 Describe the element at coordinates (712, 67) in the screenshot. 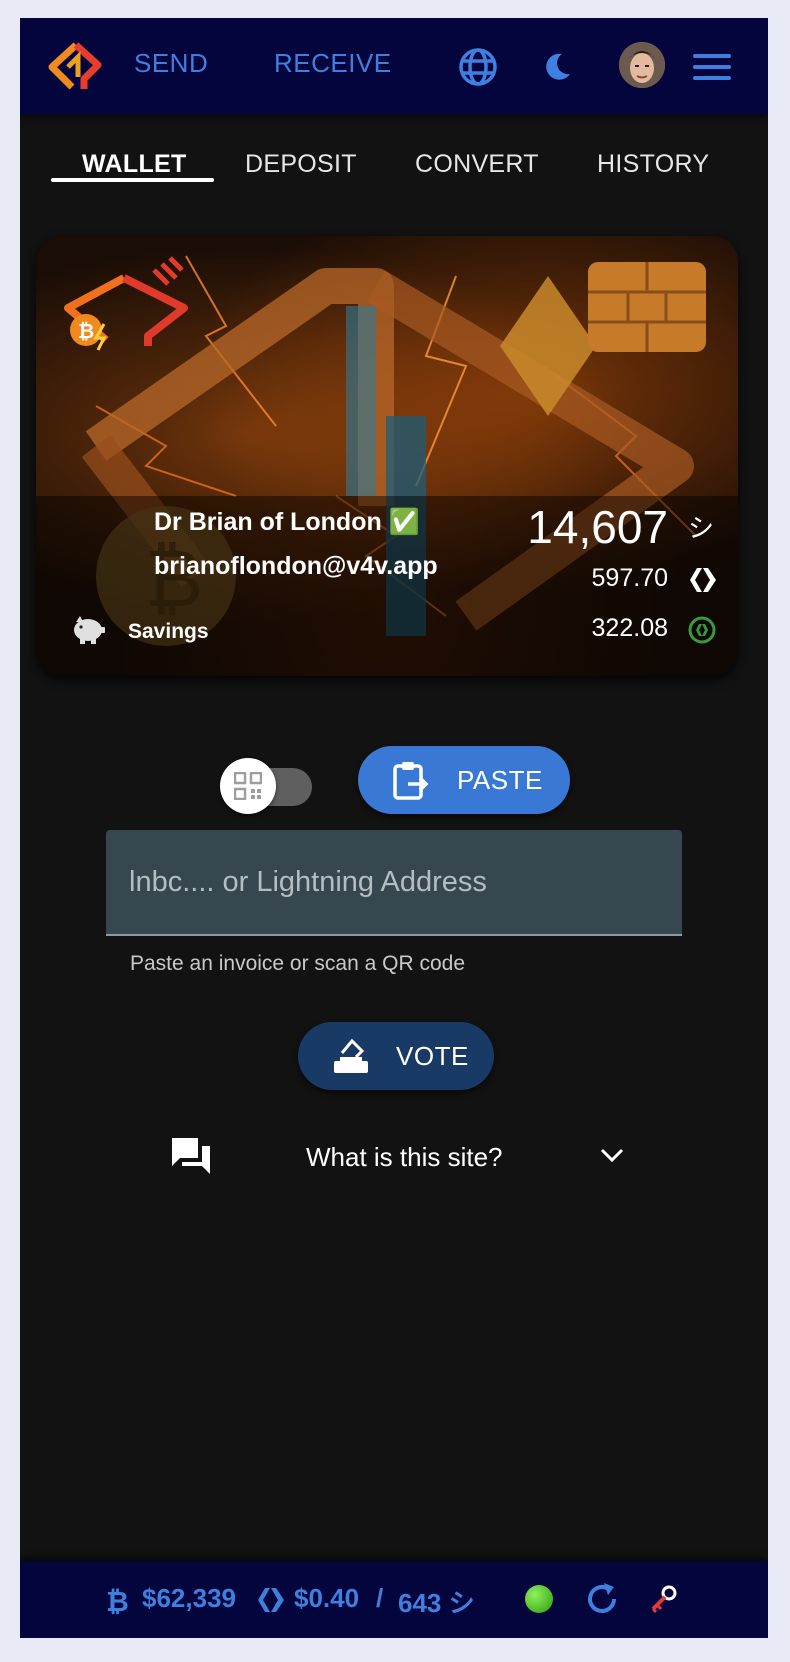

I see `hamburger-menu-icon` at that location.